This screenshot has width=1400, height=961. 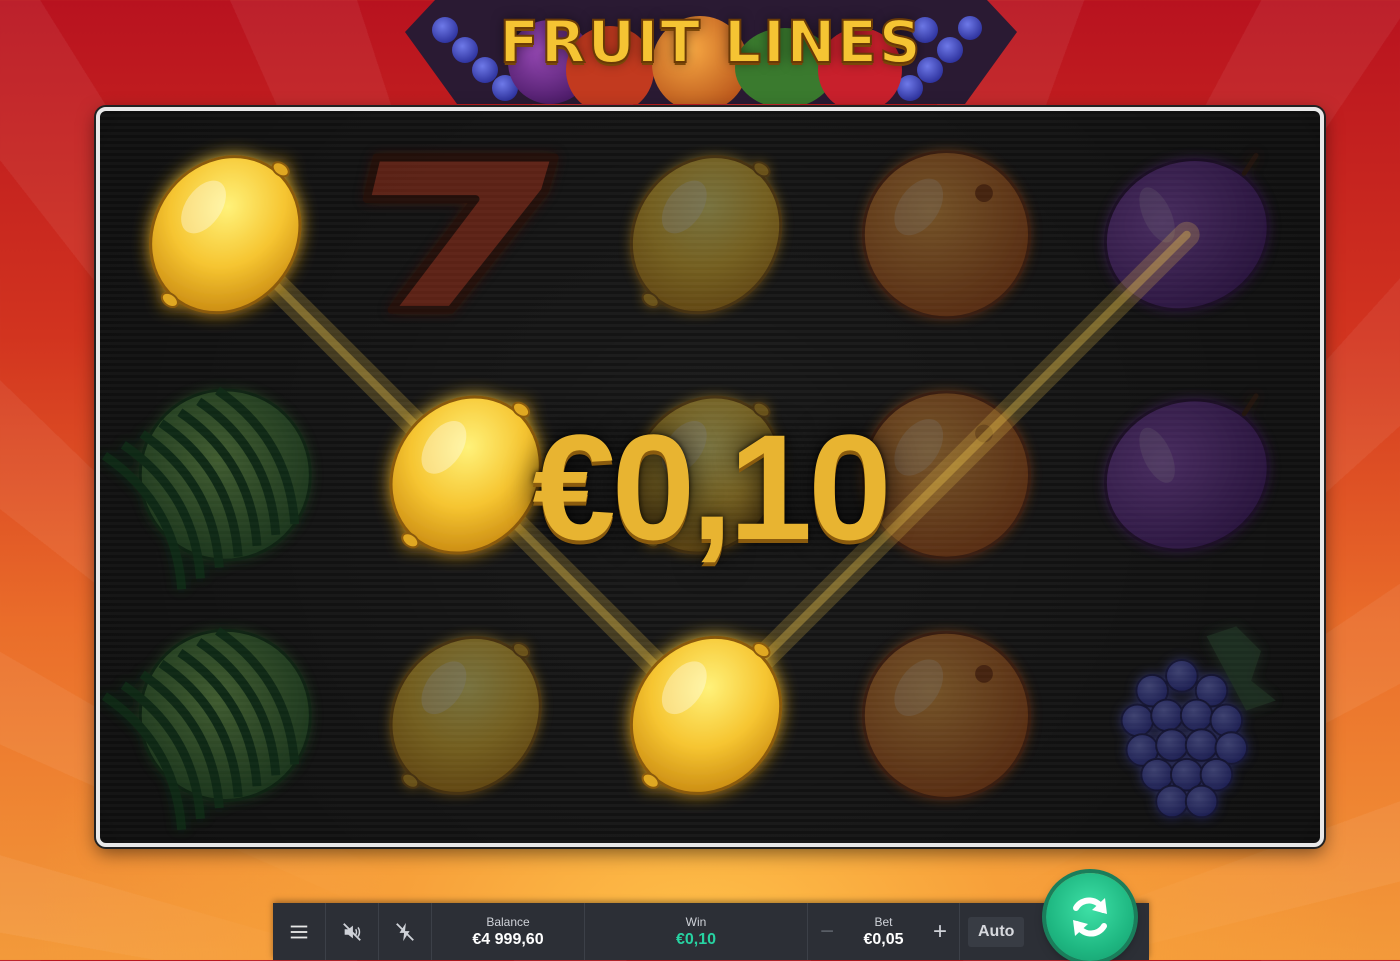 I want to click on balance-value: €4 999,60, so click(x=508, y=939).